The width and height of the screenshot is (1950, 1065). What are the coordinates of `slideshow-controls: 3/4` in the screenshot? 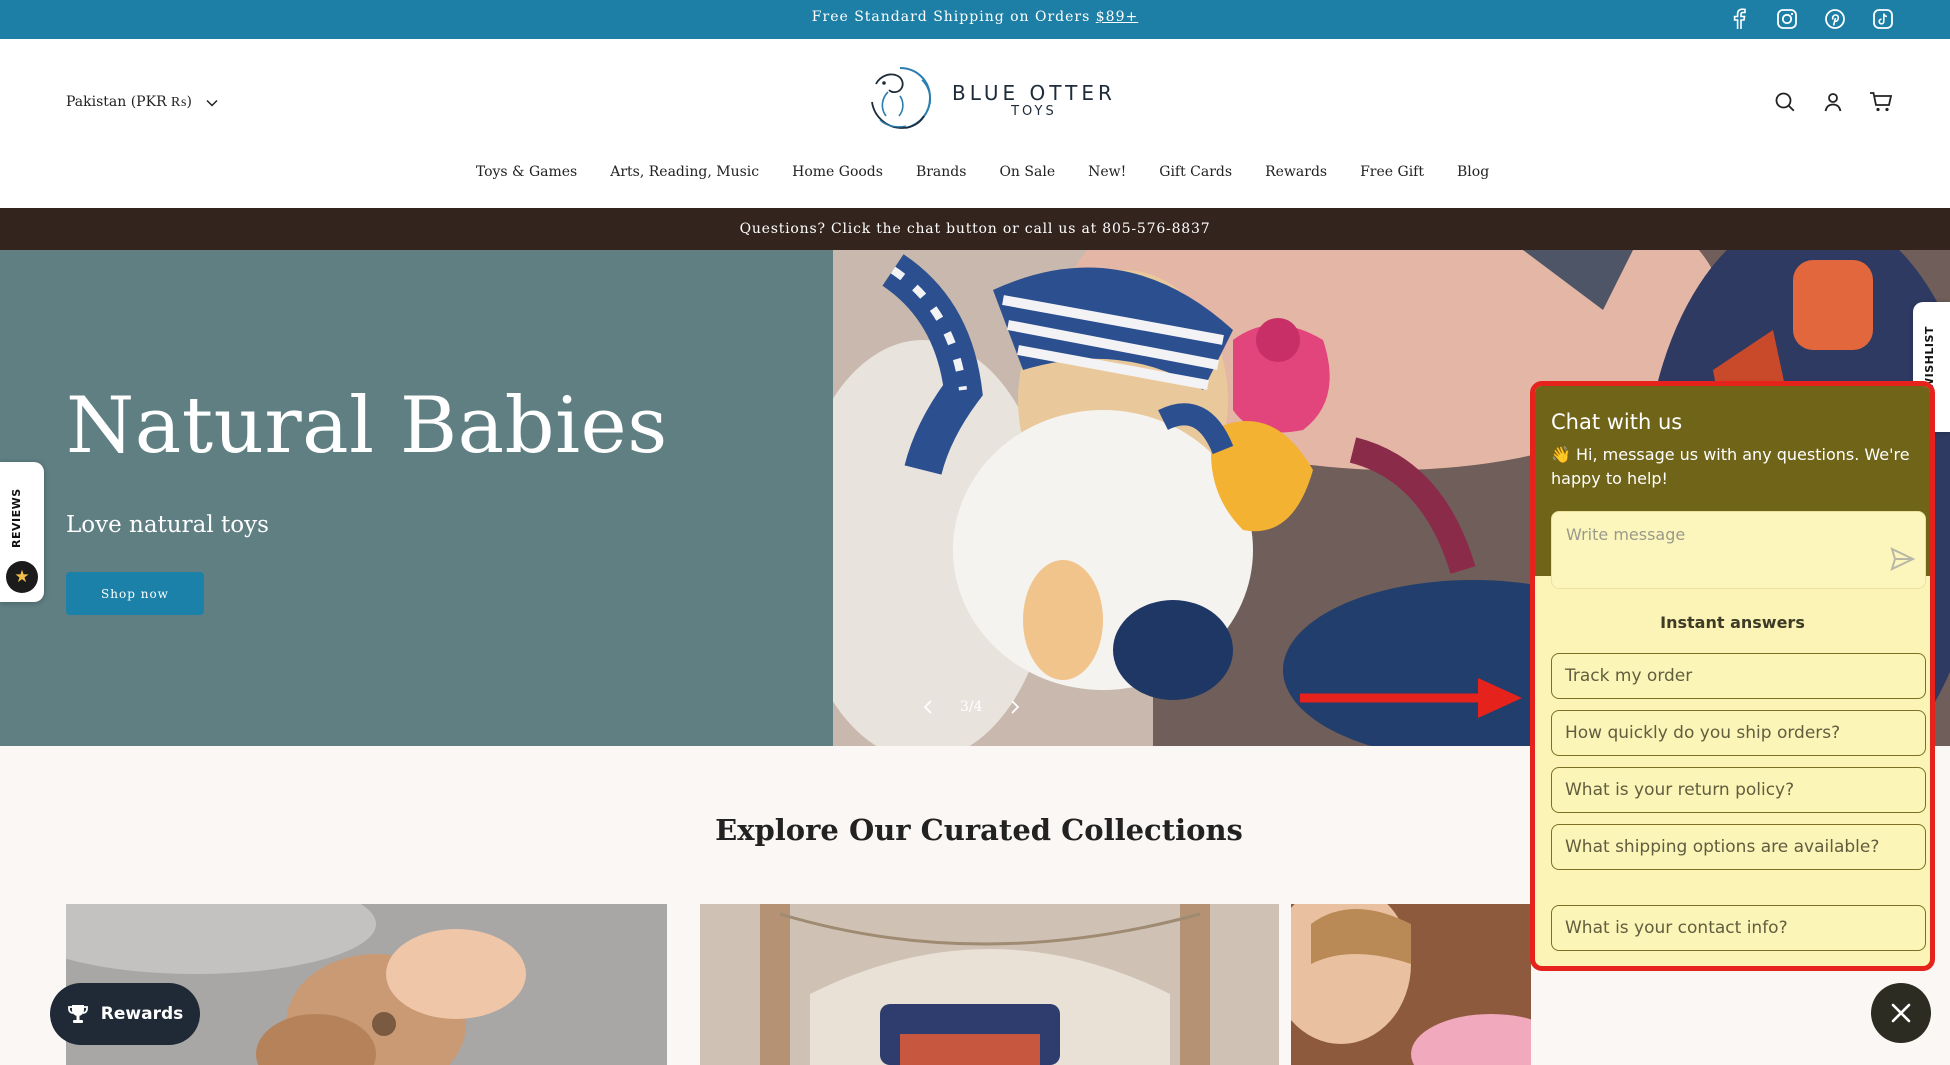 It's located at (971, 707).